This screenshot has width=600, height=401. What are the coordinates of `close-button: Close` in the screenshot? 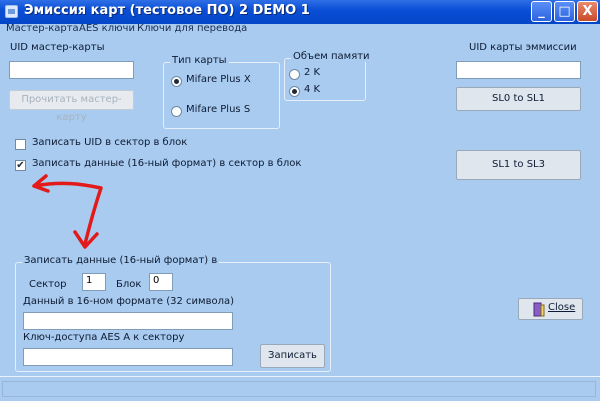 It's located at (550, 309).